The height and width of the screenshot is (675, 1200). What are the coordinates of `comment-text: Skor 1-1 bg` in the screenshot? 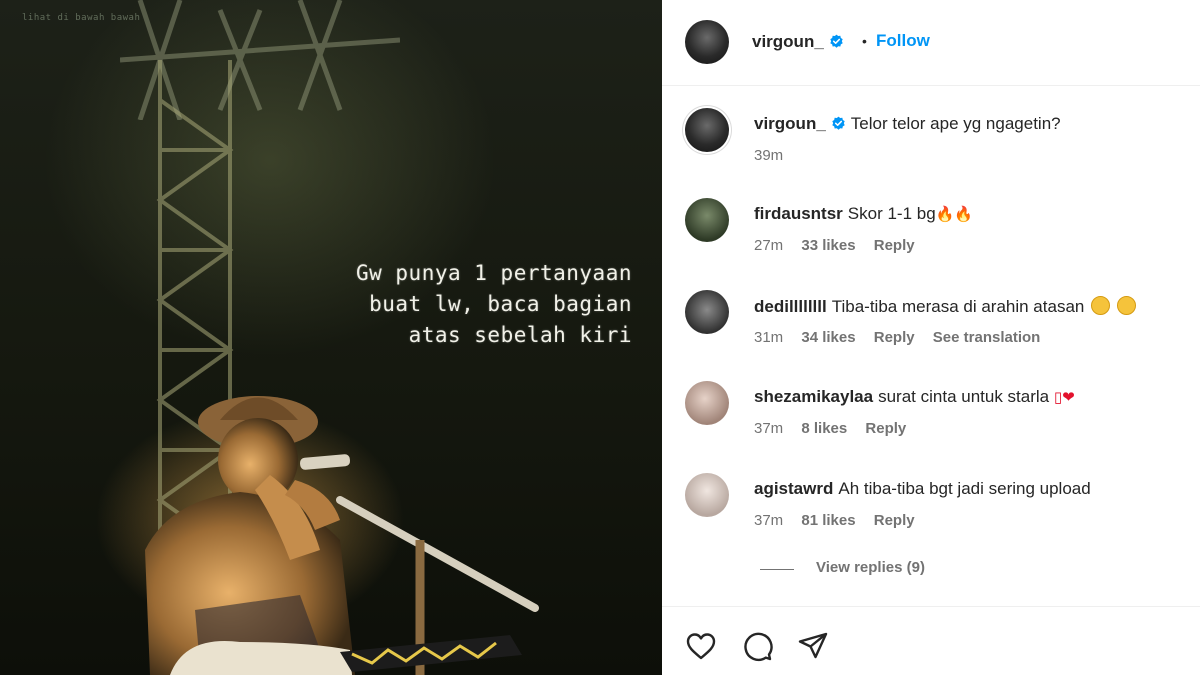 It's located at (891, 213).